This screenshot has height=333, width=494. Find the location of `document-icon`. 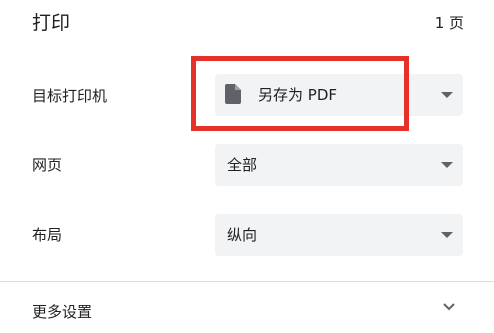

document-icon is located at coordinates (233, 94).